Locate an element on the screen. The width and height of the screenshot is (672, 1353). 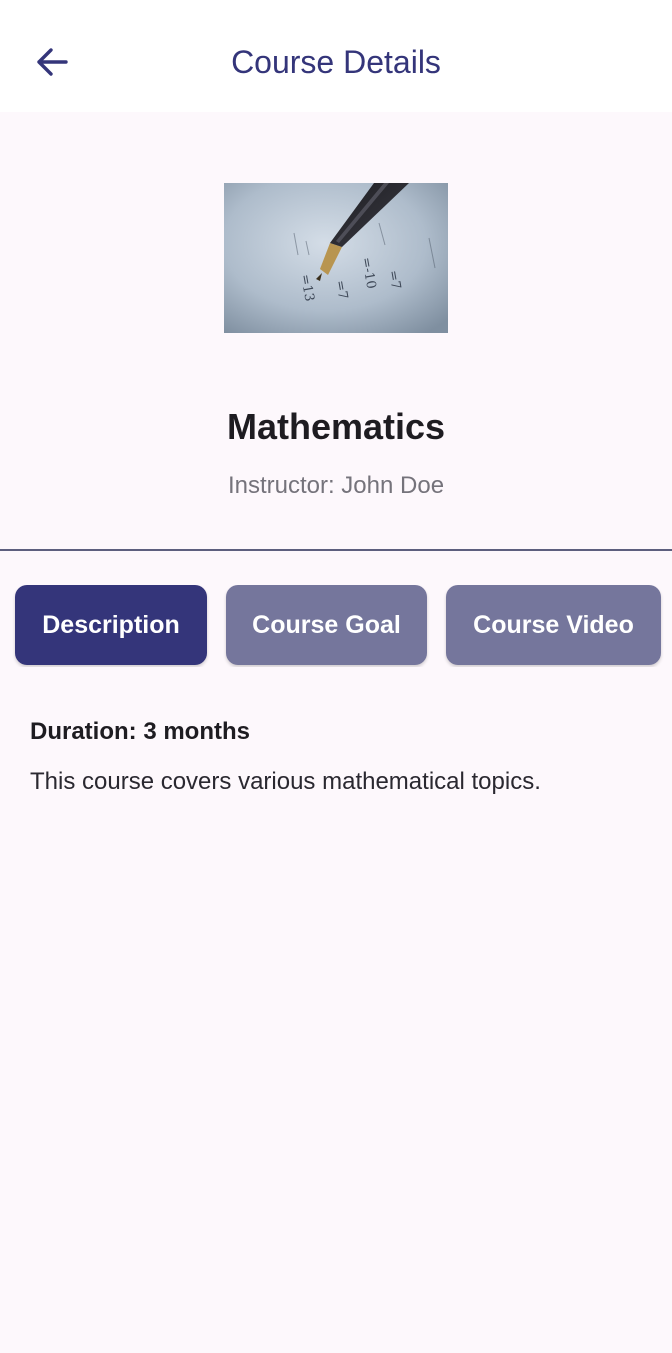
app-bar: Course Details is located at coordinates (336, 56).